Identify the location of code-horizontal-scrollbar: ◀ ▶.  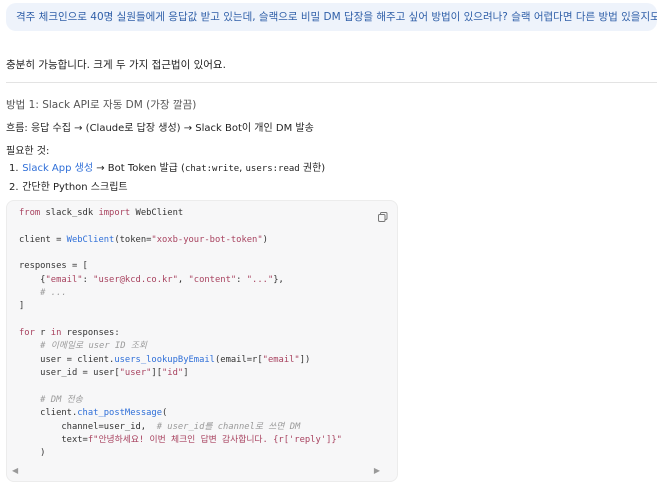
(202, 471).